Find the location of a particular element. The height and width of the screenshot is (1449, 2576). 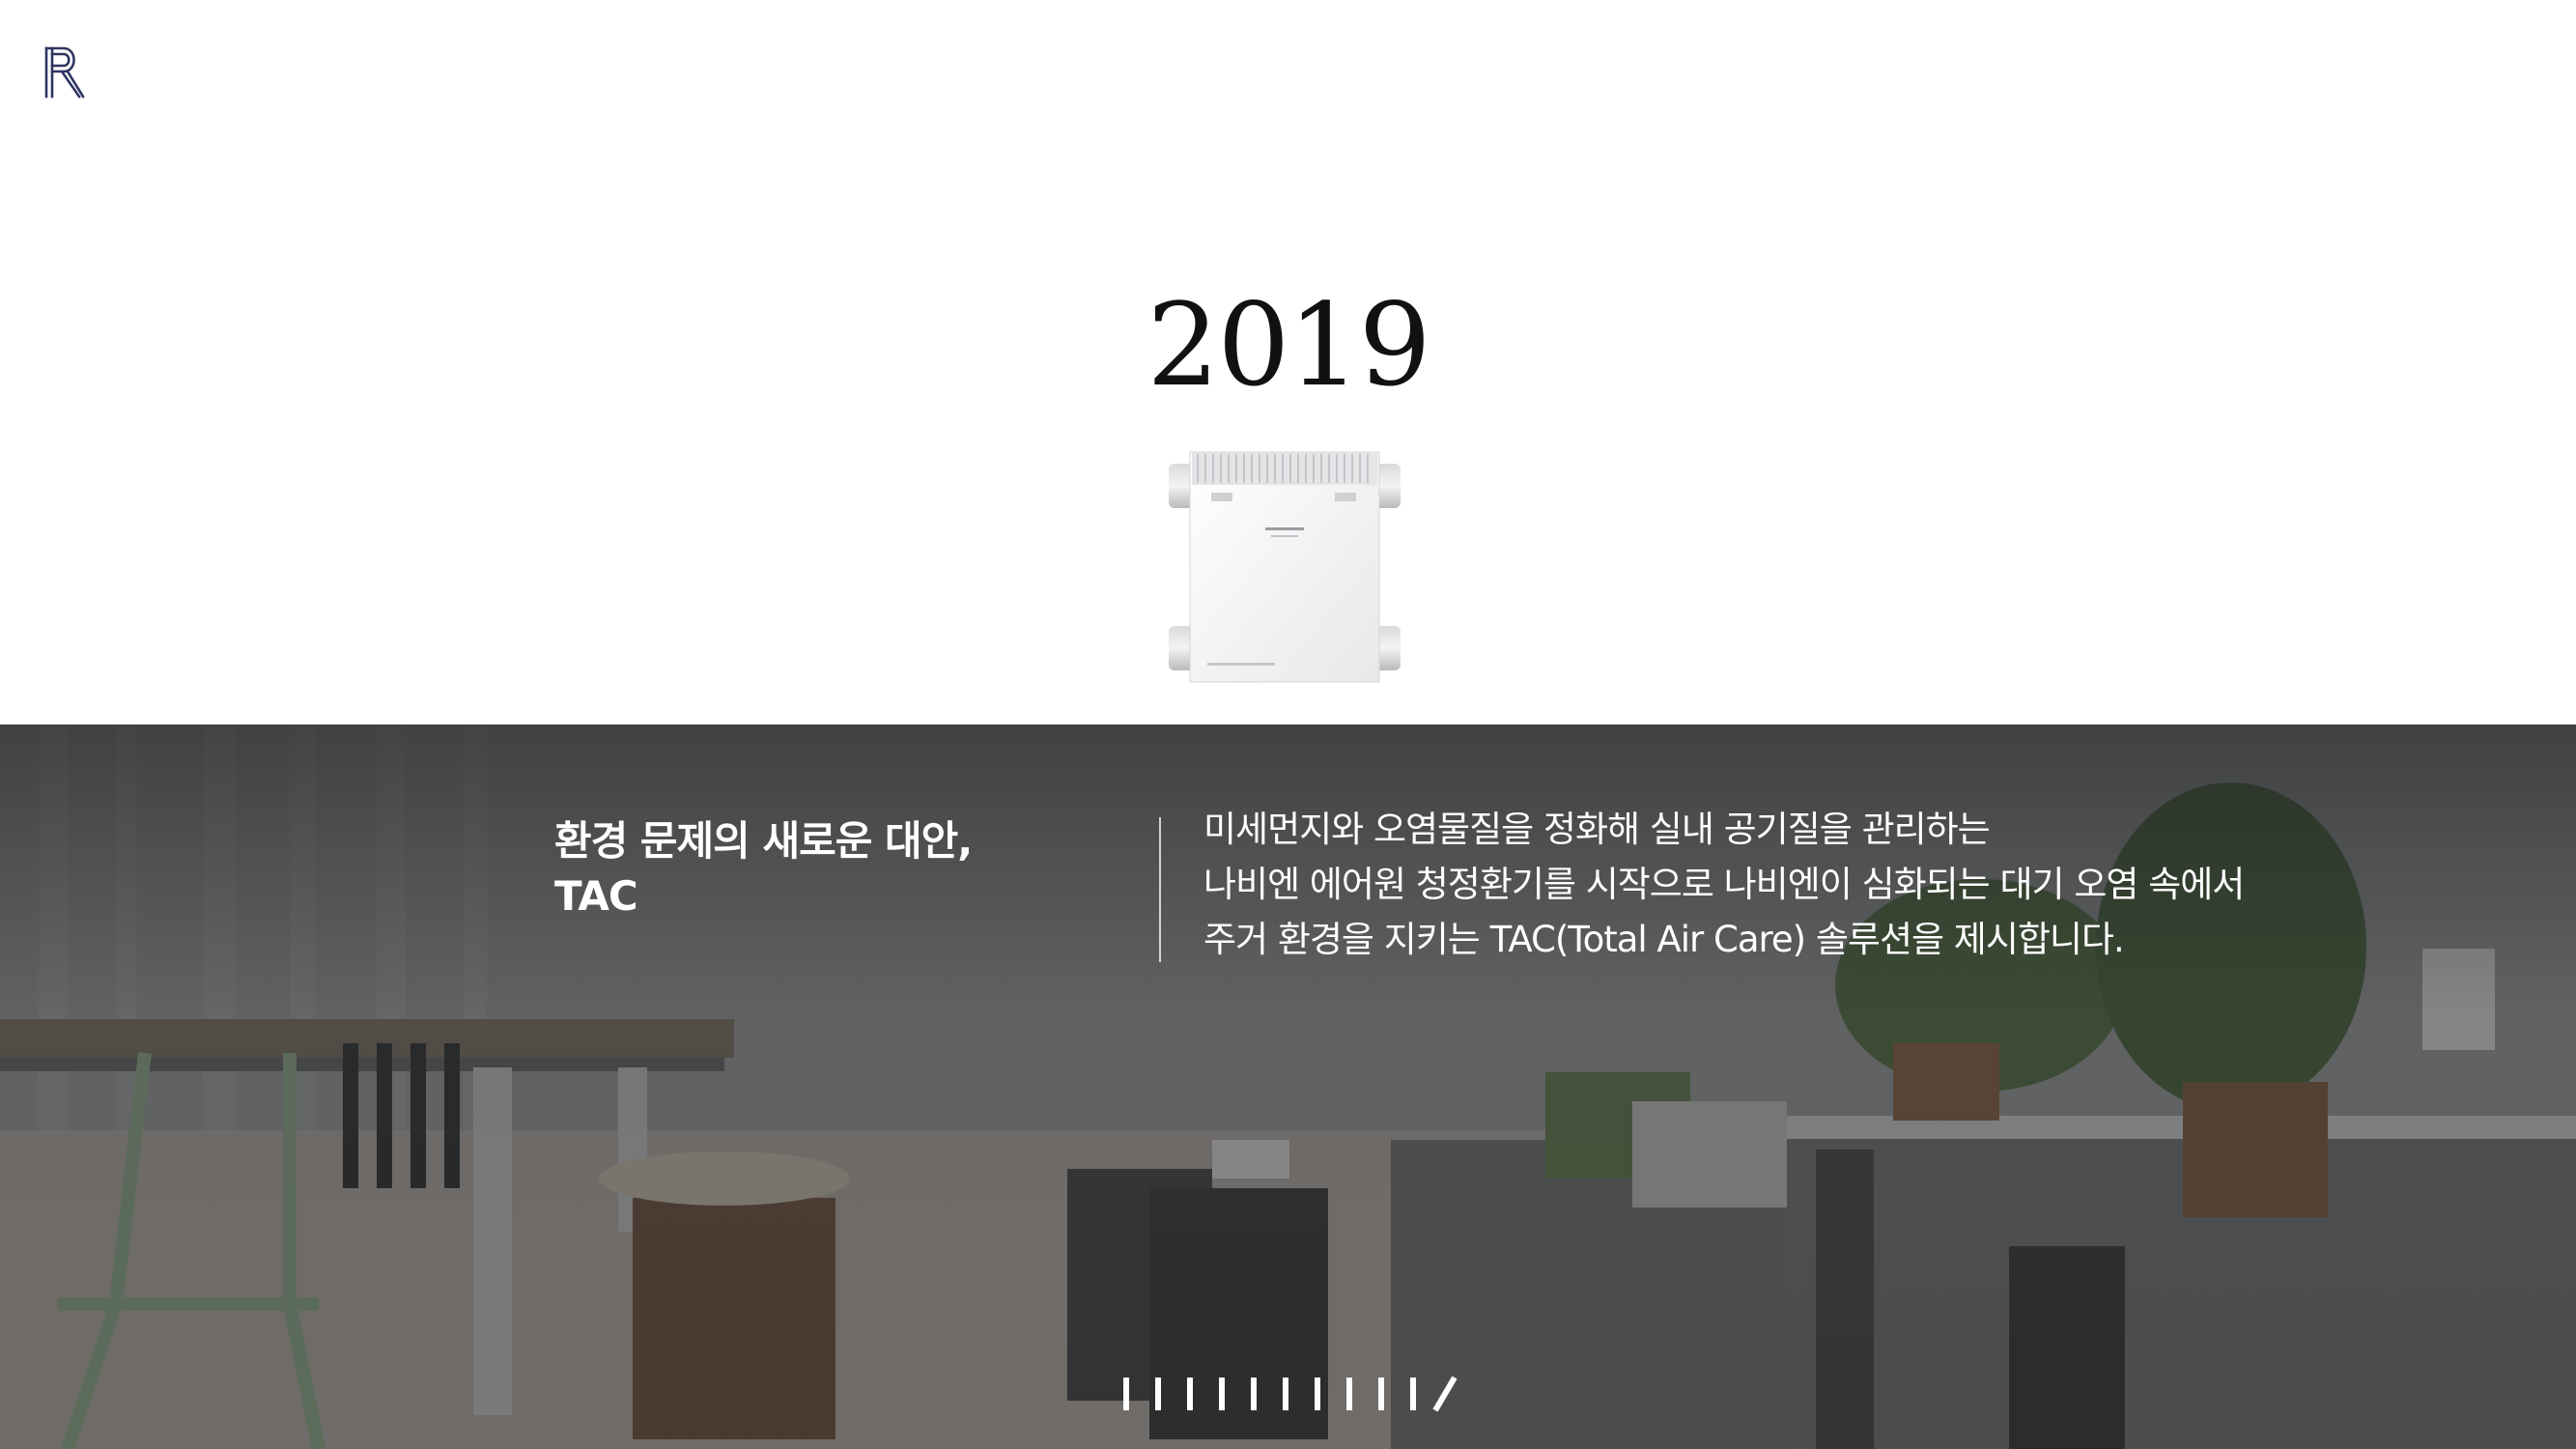

timeline-tick-active is located at coordinates (1445, 1394).